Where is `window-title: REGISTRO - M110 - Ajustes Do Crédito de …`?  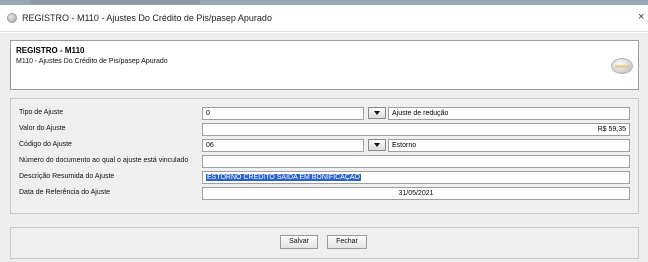 window-title: REGISTRO - M110 - Ajustes Do Crédito de … is located at coordinates (147, 18).